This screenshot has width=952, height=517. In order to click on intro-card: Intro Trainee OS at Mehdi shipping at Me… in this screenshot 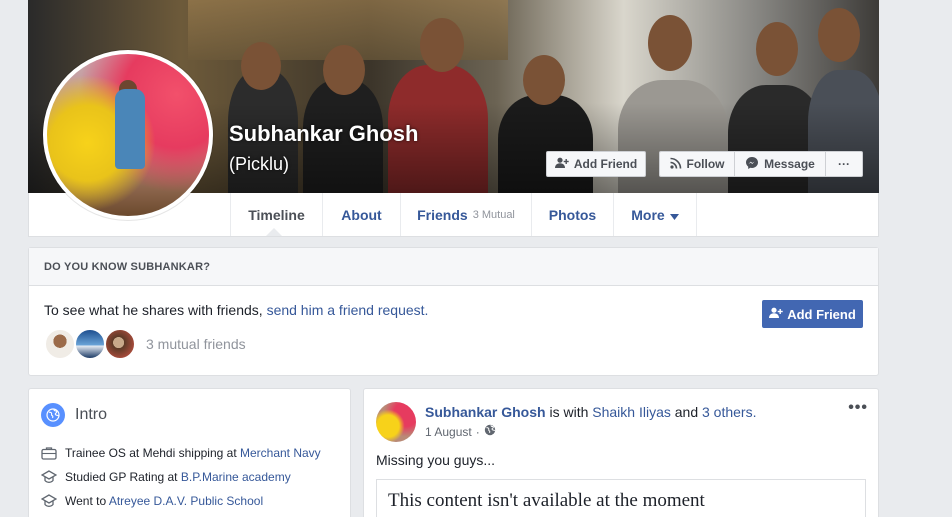, I will do `click(189, 452)`.